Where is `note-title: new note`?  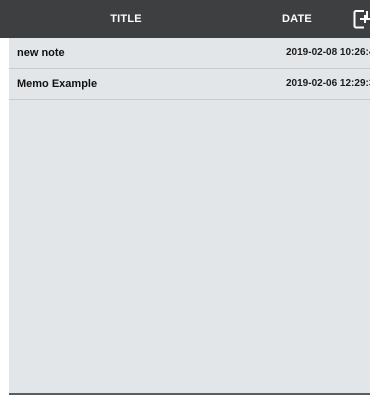
note-title: new note is located at coordinates (41, 53).